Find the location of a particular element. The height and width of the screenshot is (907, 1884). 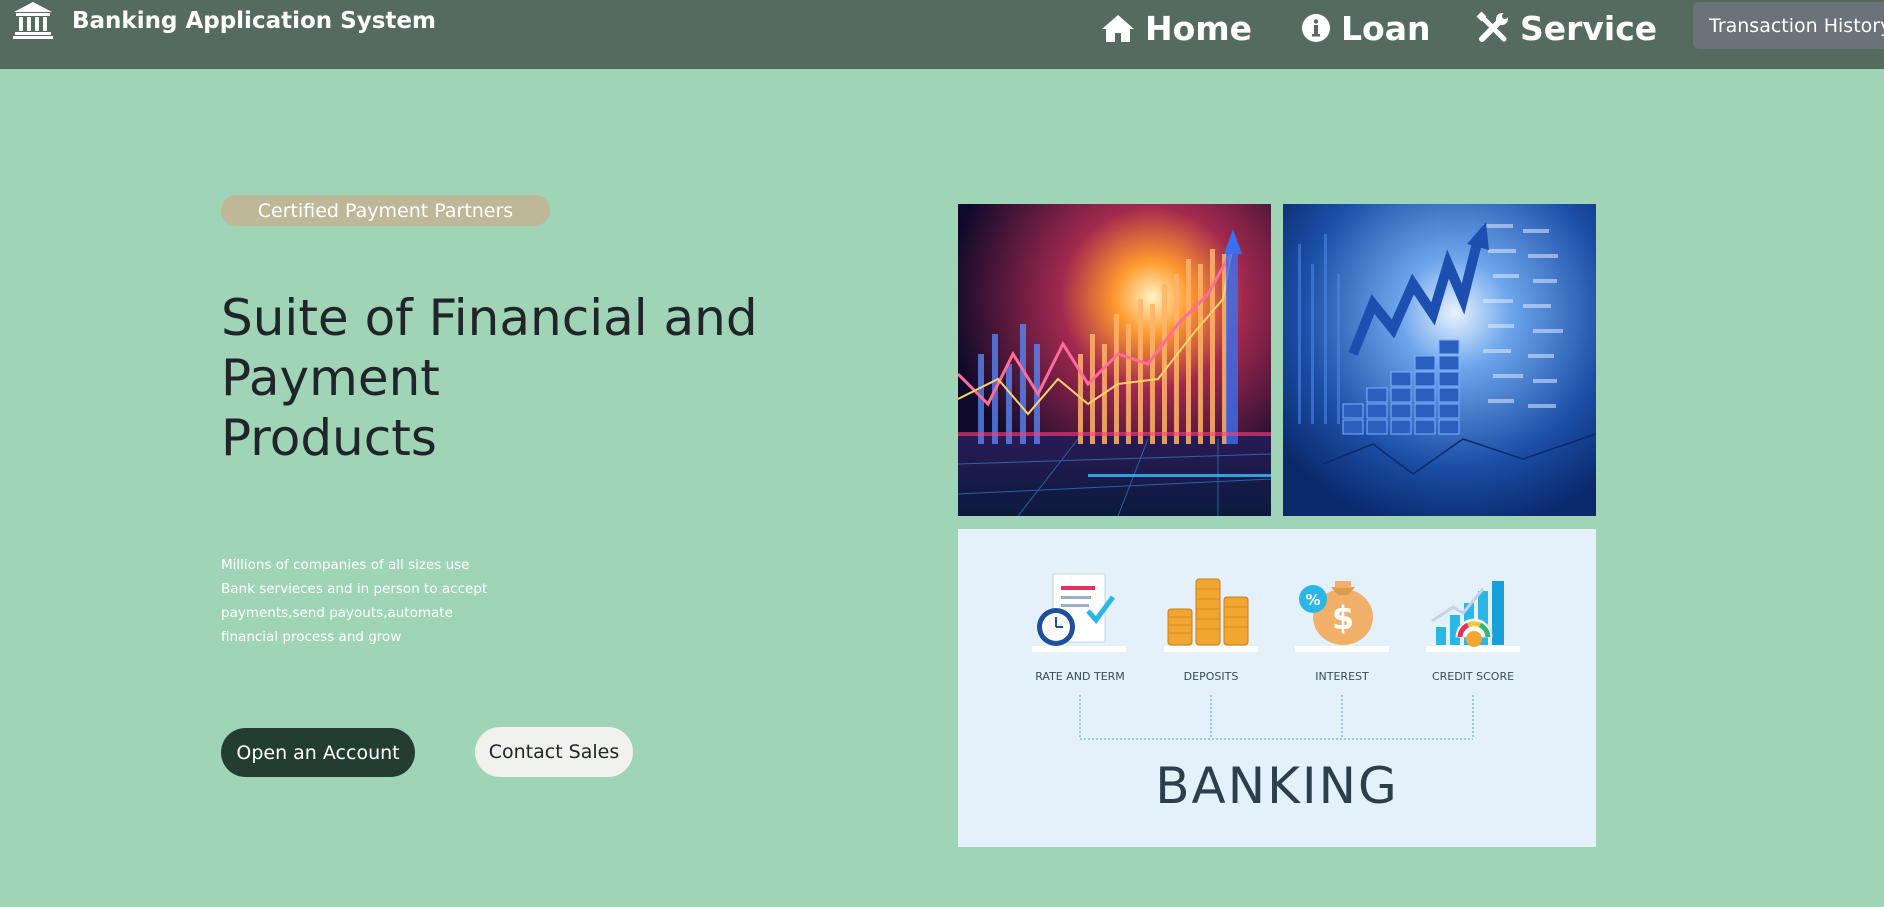

nav-loan: Loan is located at coordinates (1365, 28).